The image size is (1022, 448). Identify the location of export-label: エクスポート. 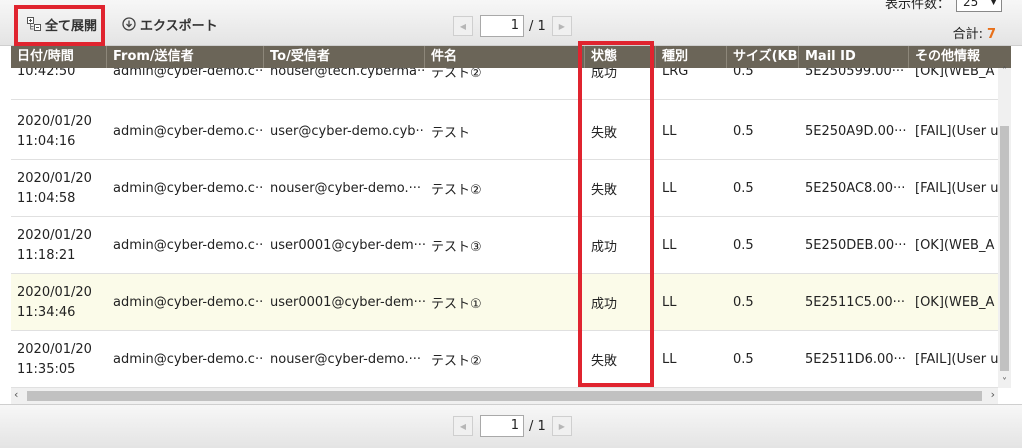
(179, 26).